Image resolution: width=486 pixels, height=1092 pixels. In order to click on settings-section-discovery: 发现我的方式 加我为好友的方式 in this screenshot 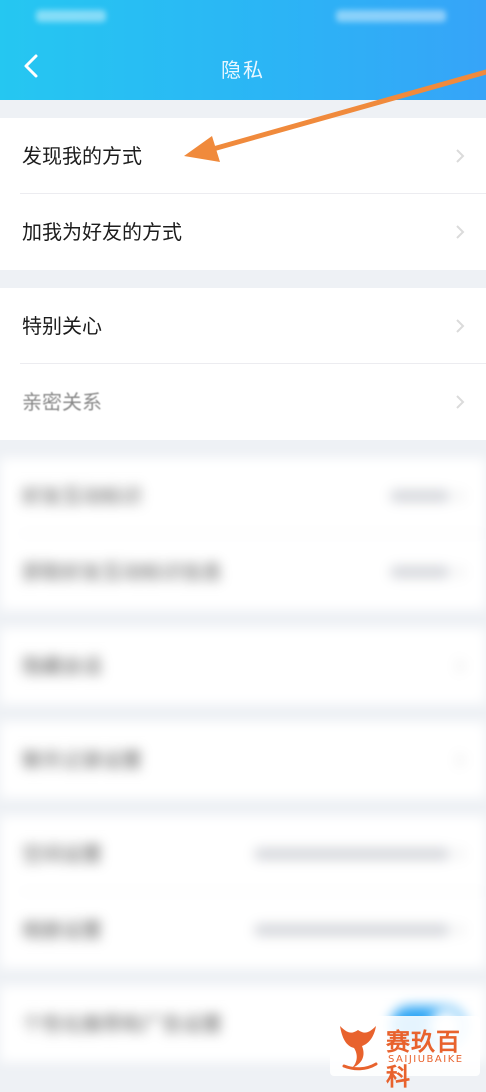, I will do `click(243, 194)`.